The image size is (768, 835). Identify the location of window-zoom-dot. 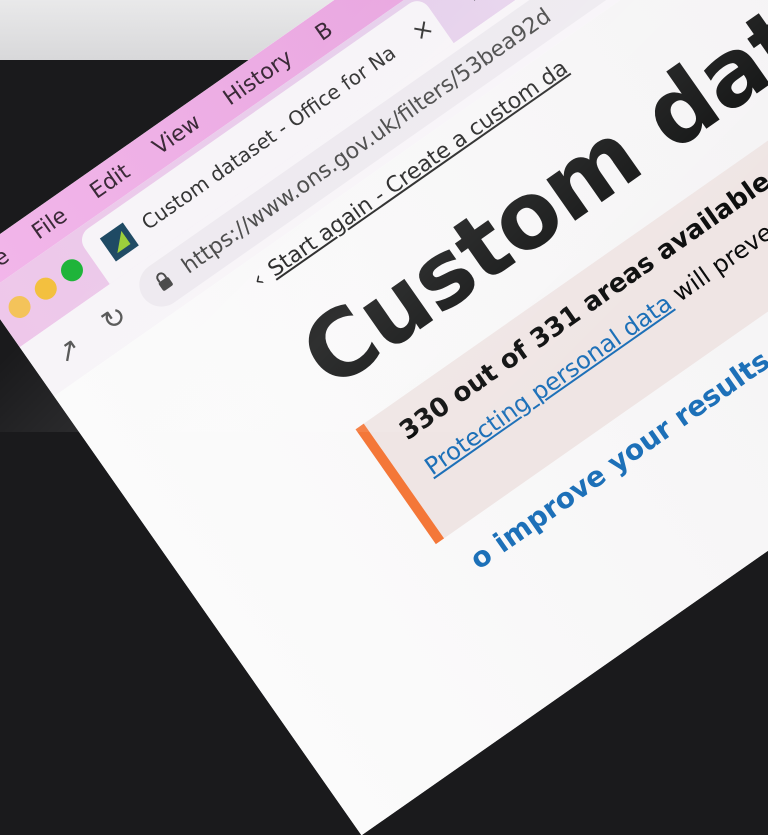
(72, 270).